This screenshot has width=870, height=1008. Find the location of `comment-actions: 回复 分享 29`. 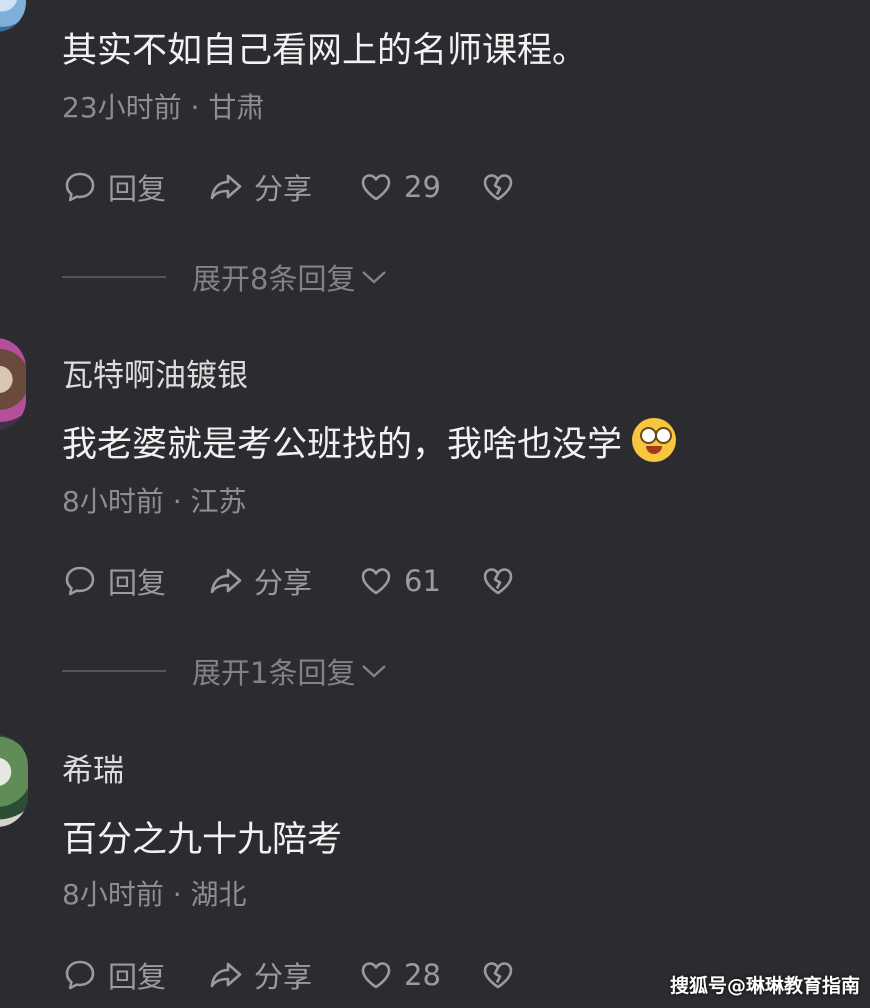

comment-actions: 回复 分享 29 is located at coordinates (289, 187).